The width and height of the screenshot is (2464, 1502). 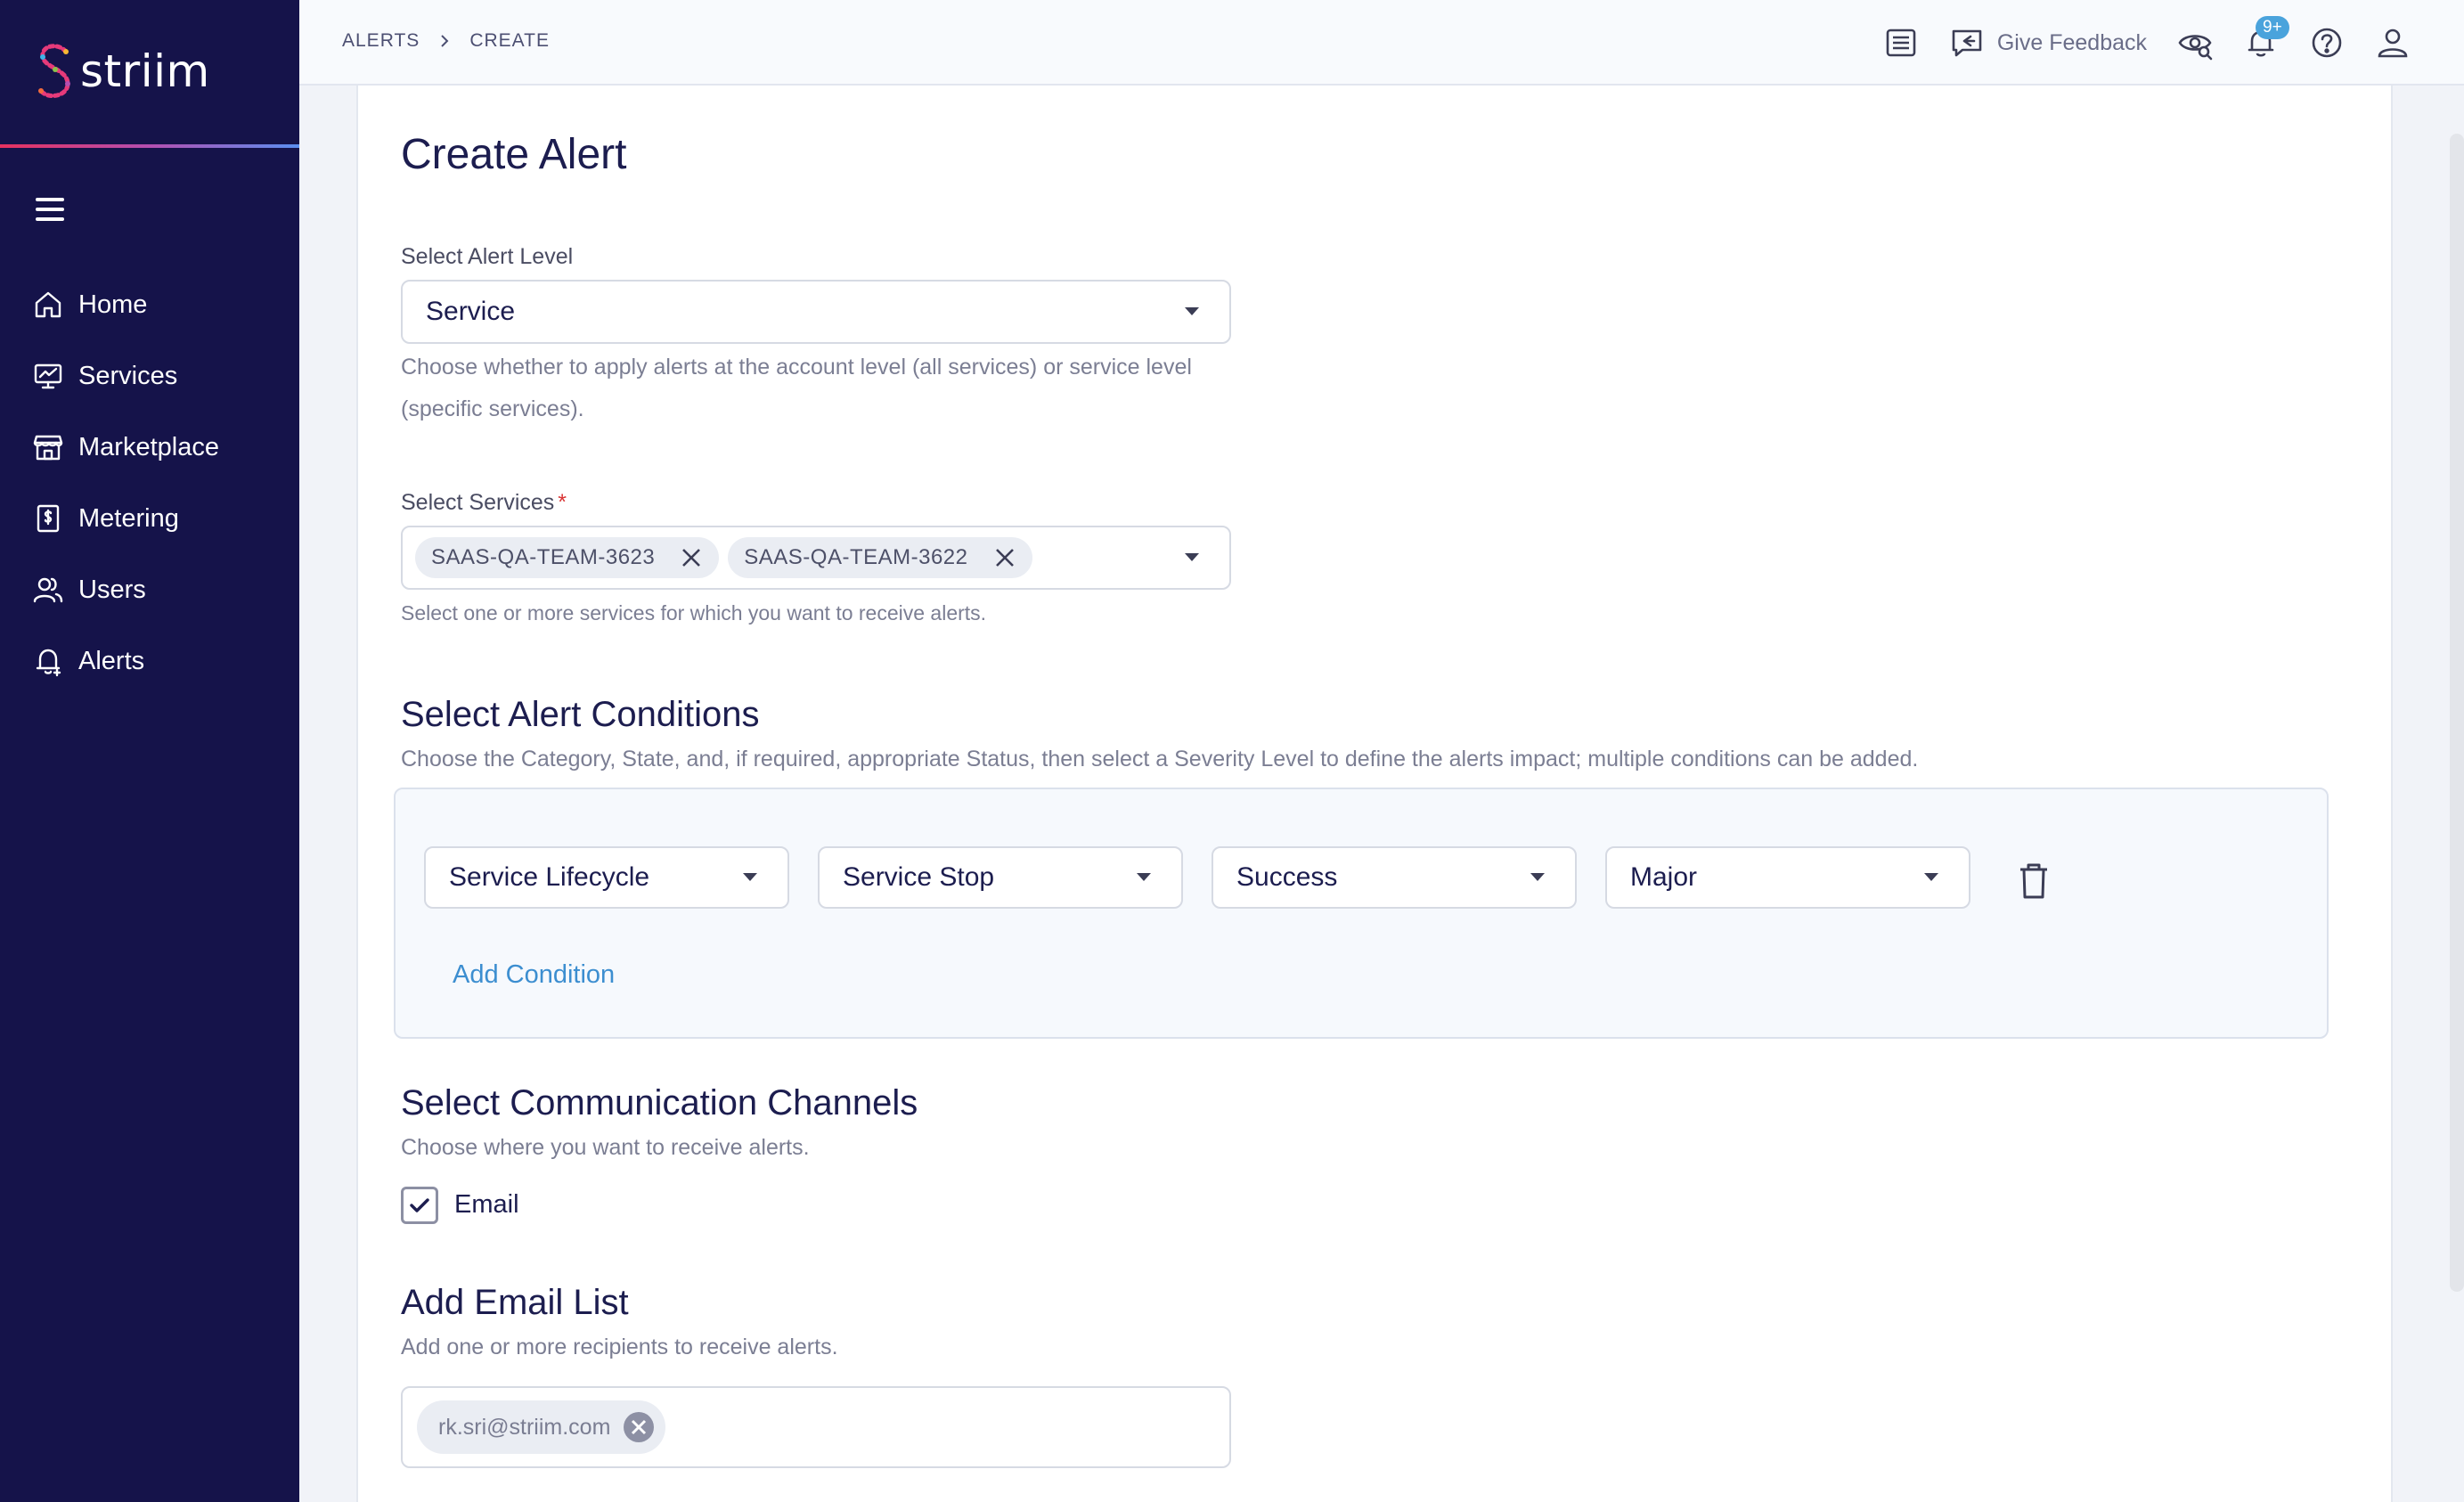 What do you see at coordinates (2072, 42) in the screenshot?
I see `give-feedback-label: Give Feedback` at bounding box center [2072, 42].